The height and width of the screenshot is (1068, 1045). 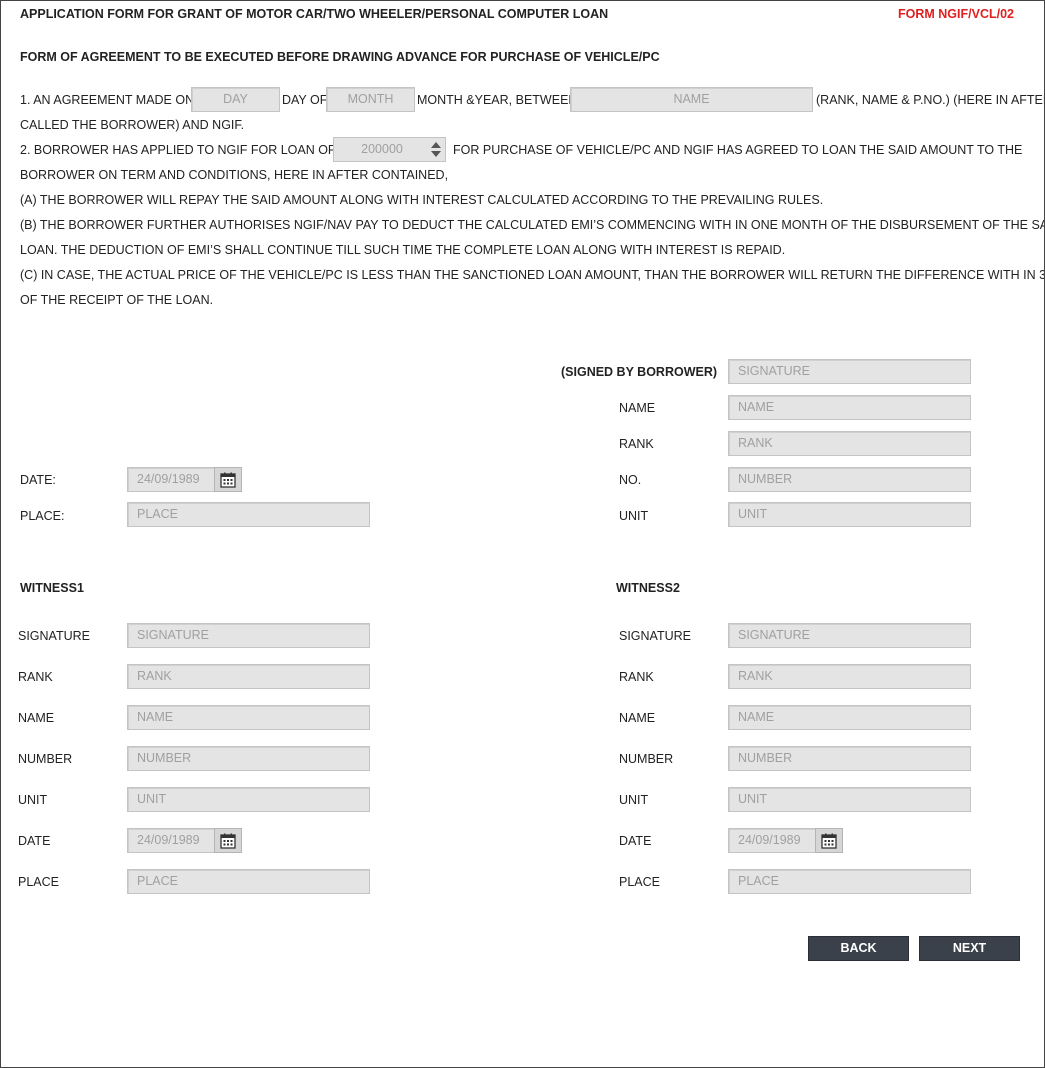 What do you see at coordinates (772, 840) in the screenshot?
I see `witness2-date-input: 24/09/1989` at bounding box center [772, 840].